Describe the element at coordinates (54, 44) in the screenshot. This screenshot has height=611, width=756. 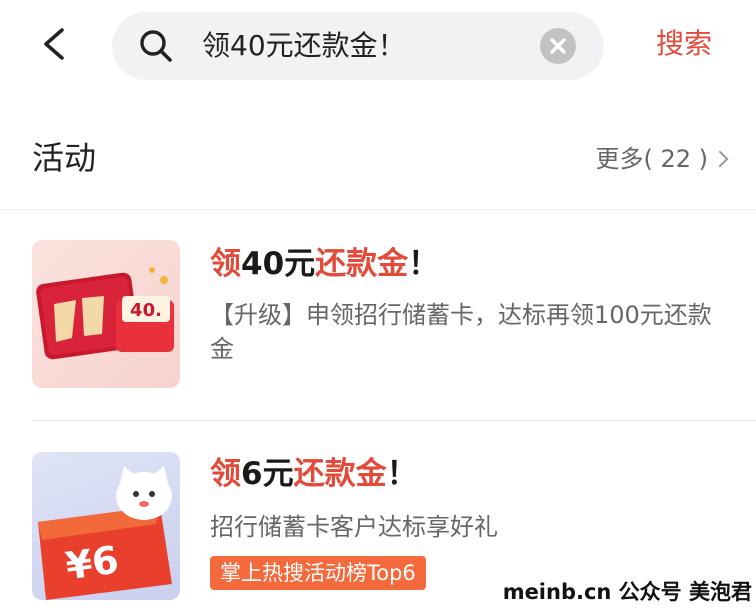
I see `back-arrow-icon` at that location.